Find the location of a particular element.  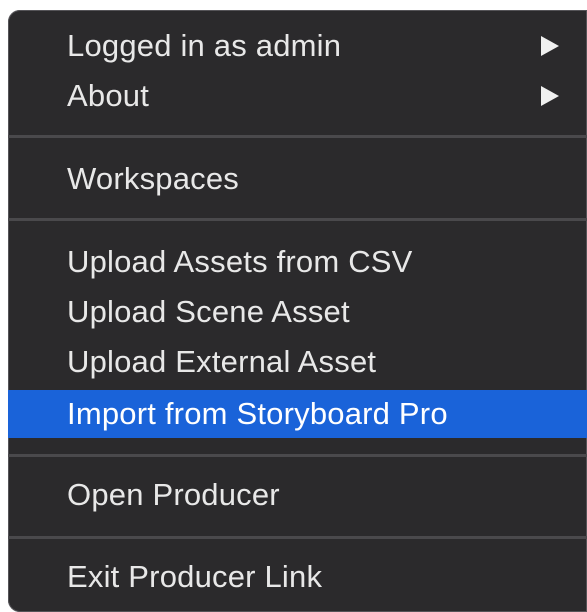

menu-item-upload-external-asset: Upload External Asset is located at coordinates (297, 362).